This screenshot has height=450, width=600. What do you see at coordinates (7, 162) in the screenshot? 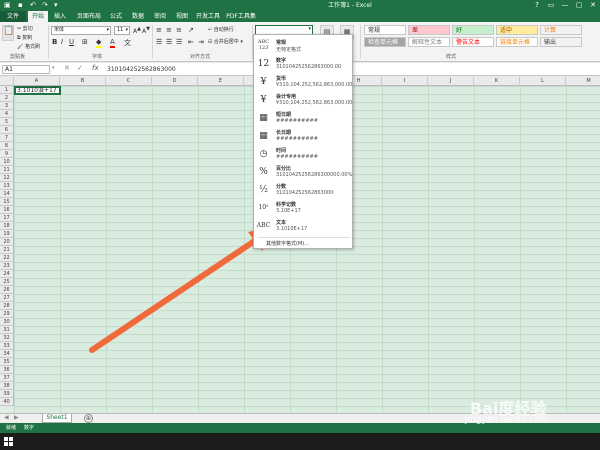
I see `row-header-10: 10` at bounding box center [7, 162].